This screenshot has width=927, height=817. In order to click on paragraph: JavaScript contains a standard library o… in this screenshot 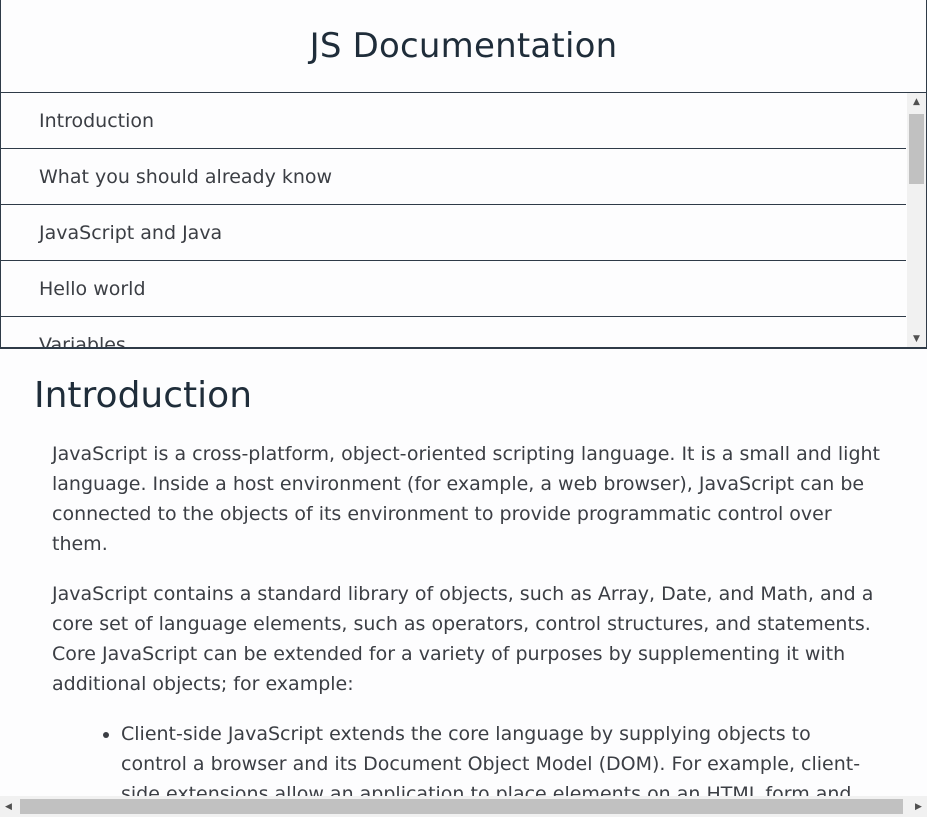, I will do `click(463, 639)`.